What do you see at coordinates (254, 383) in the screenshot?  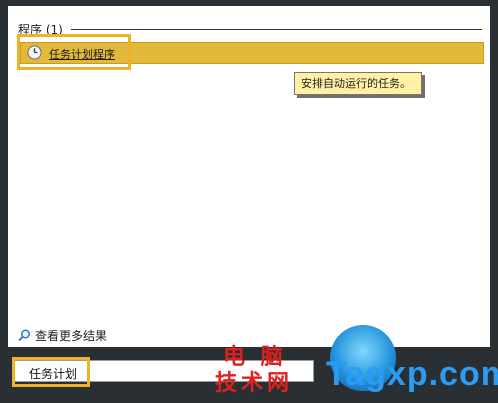 I see `watermark-line-2: 技术网` at bounding box center [254, 383].